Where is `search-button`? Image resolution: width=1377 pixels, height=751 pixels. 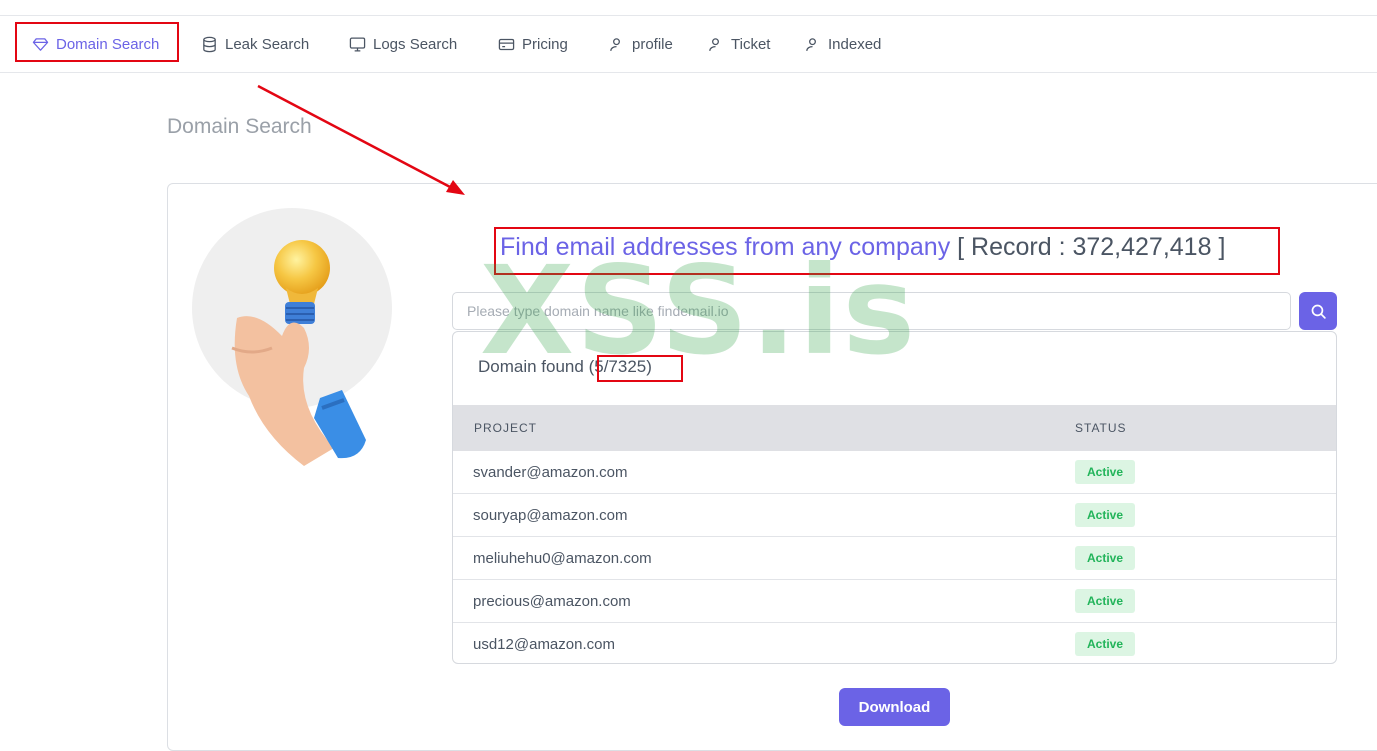 search-button is located at coordinates (1318, 311).